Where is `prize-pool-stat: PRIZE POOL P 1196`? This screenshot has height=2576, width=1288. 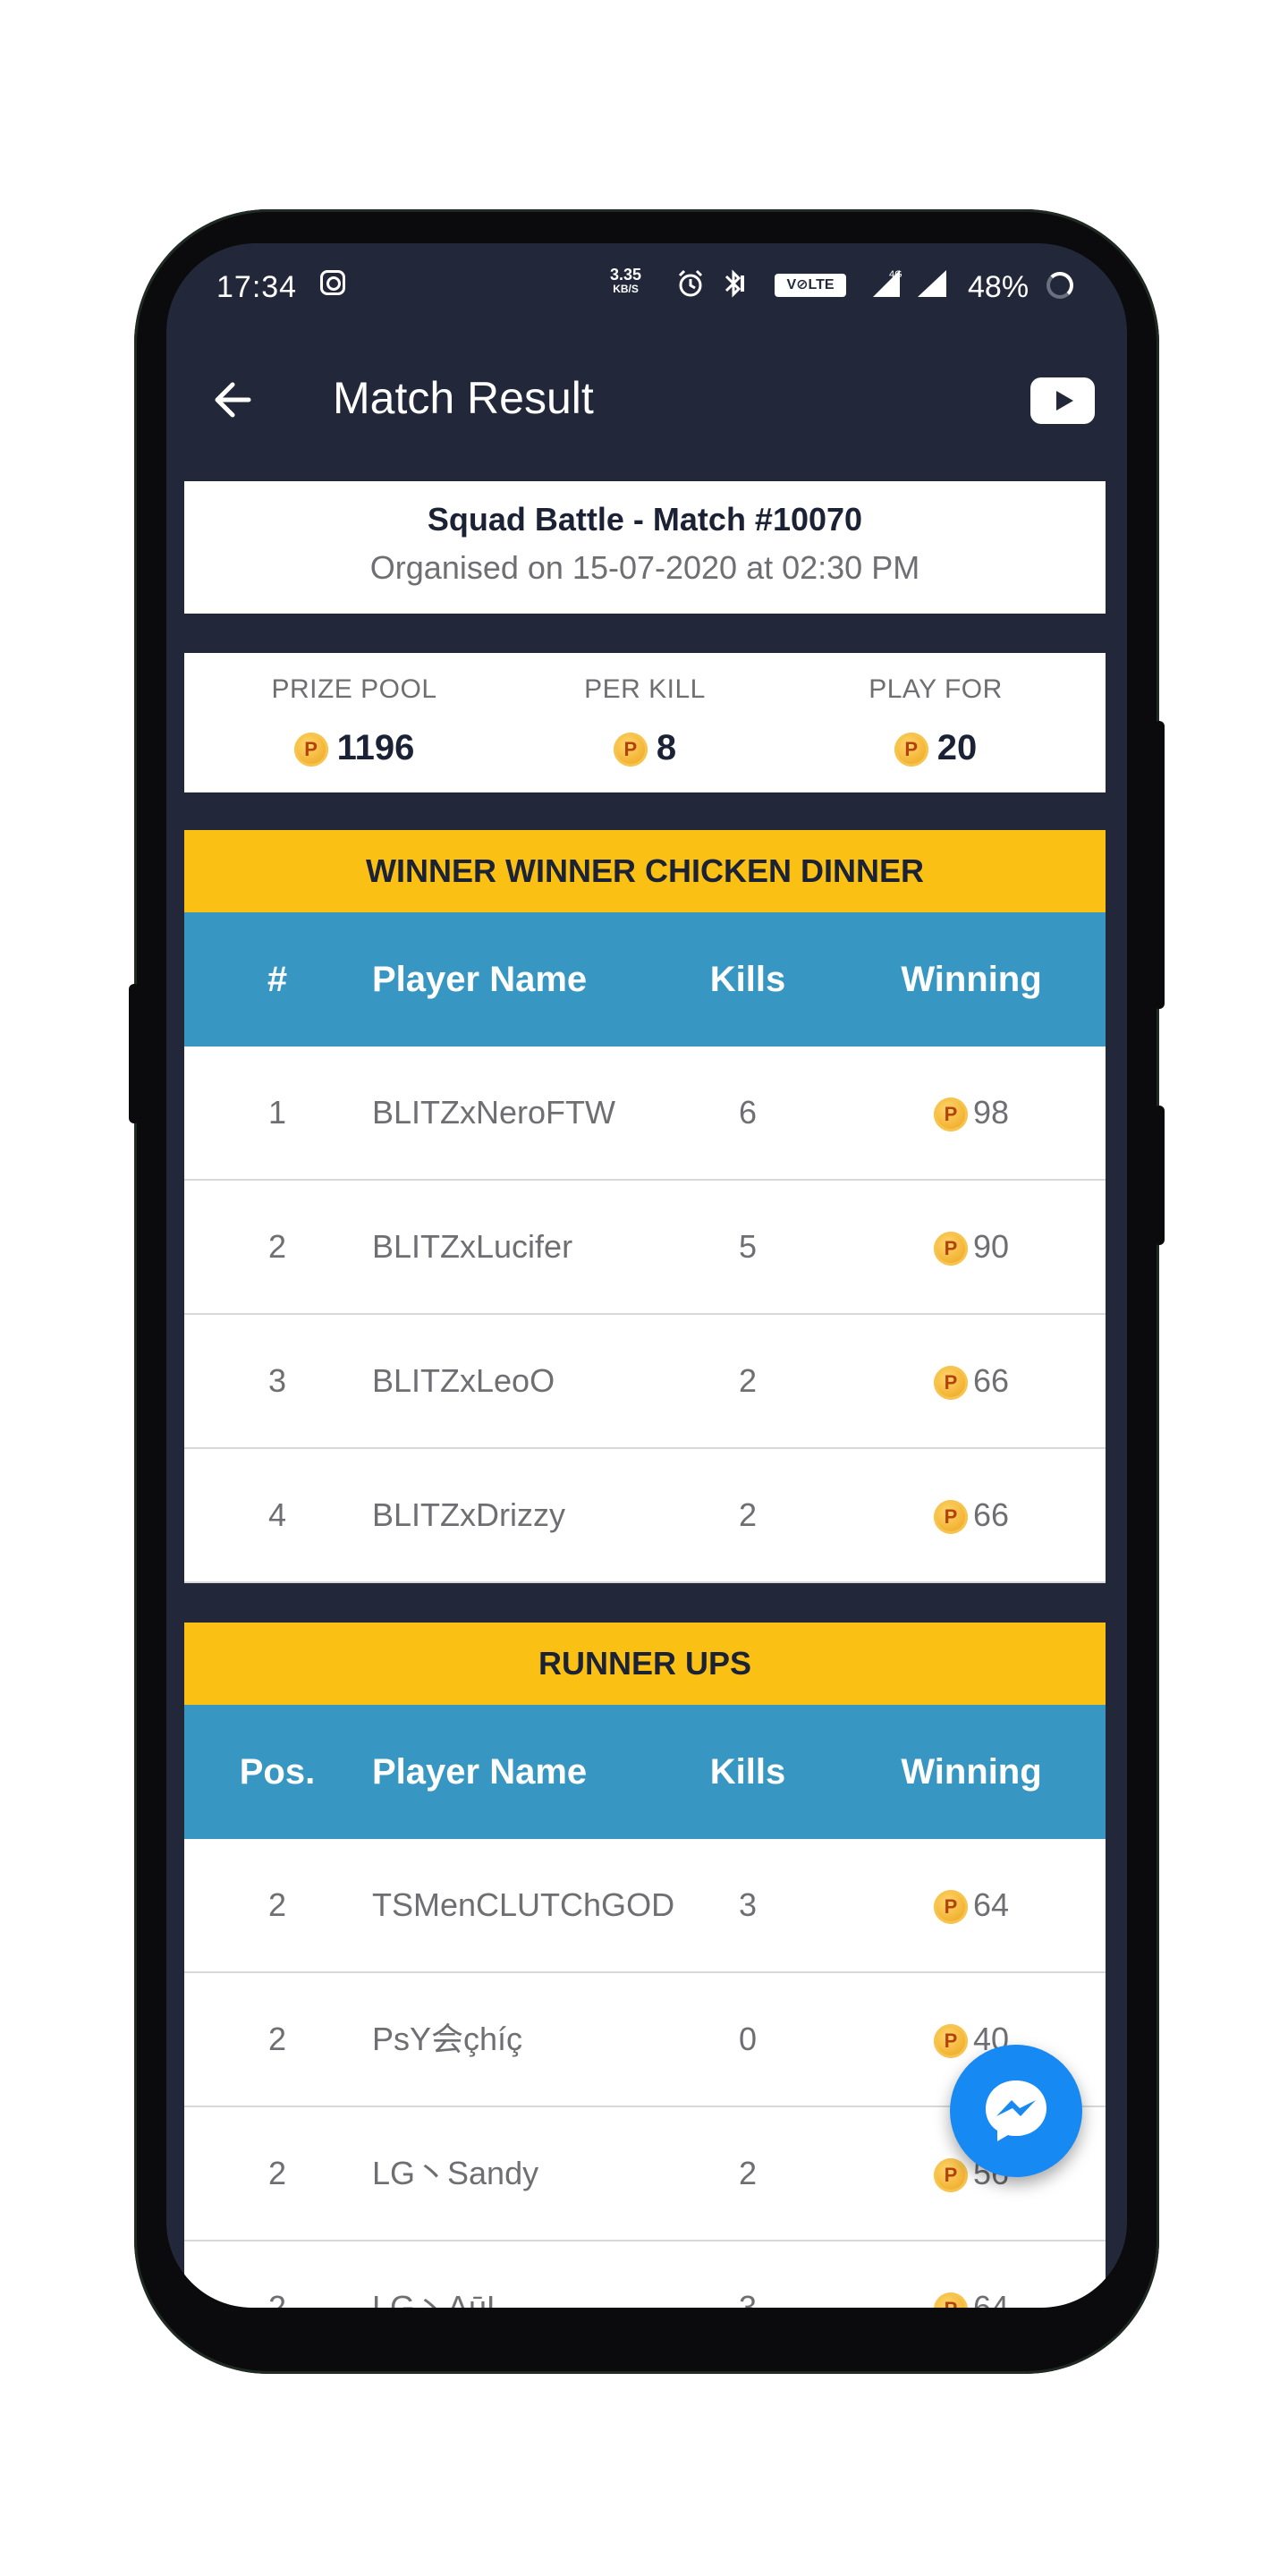
prize-pool-stat: PRIZE POOL P 1196 is located at coordinates (354, 722).